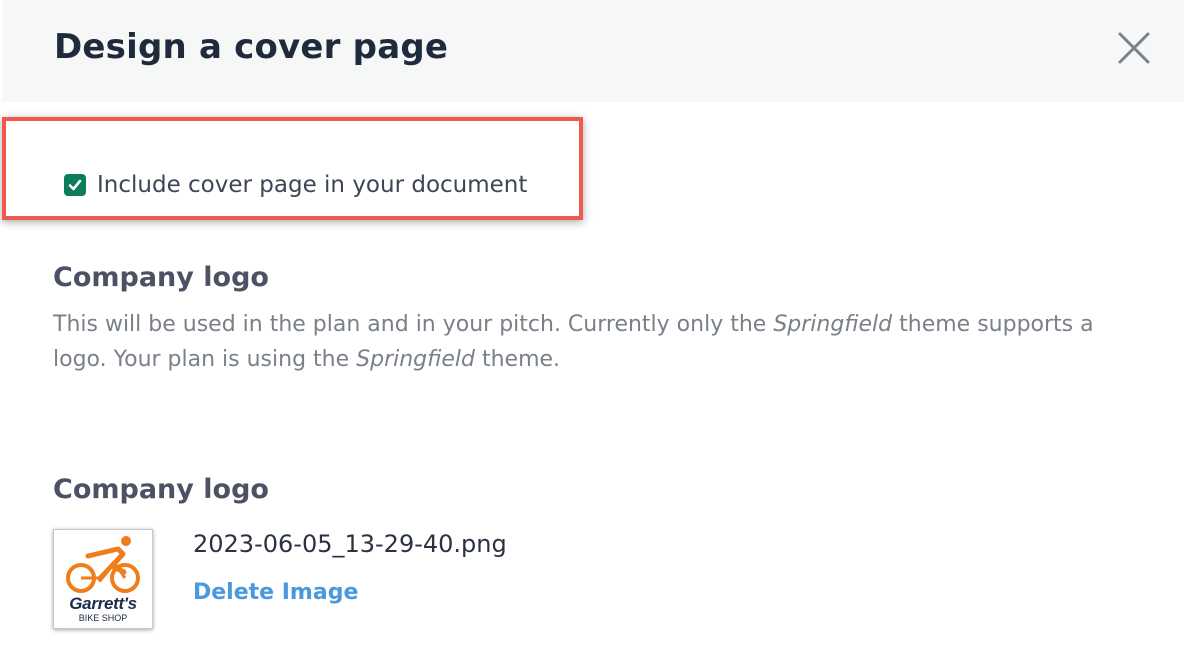 The width and height of the screenshot is (1184, 672). I want to click on include-cover-page-checkbox, so click(75, 185).